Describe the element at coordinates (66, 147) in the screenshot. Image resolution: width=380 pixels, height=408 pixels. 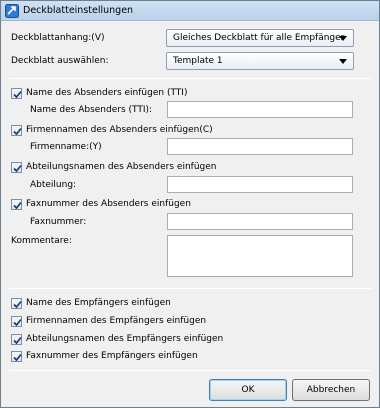
I see `sender-company-label: Firmenname:(Y)` at that location.